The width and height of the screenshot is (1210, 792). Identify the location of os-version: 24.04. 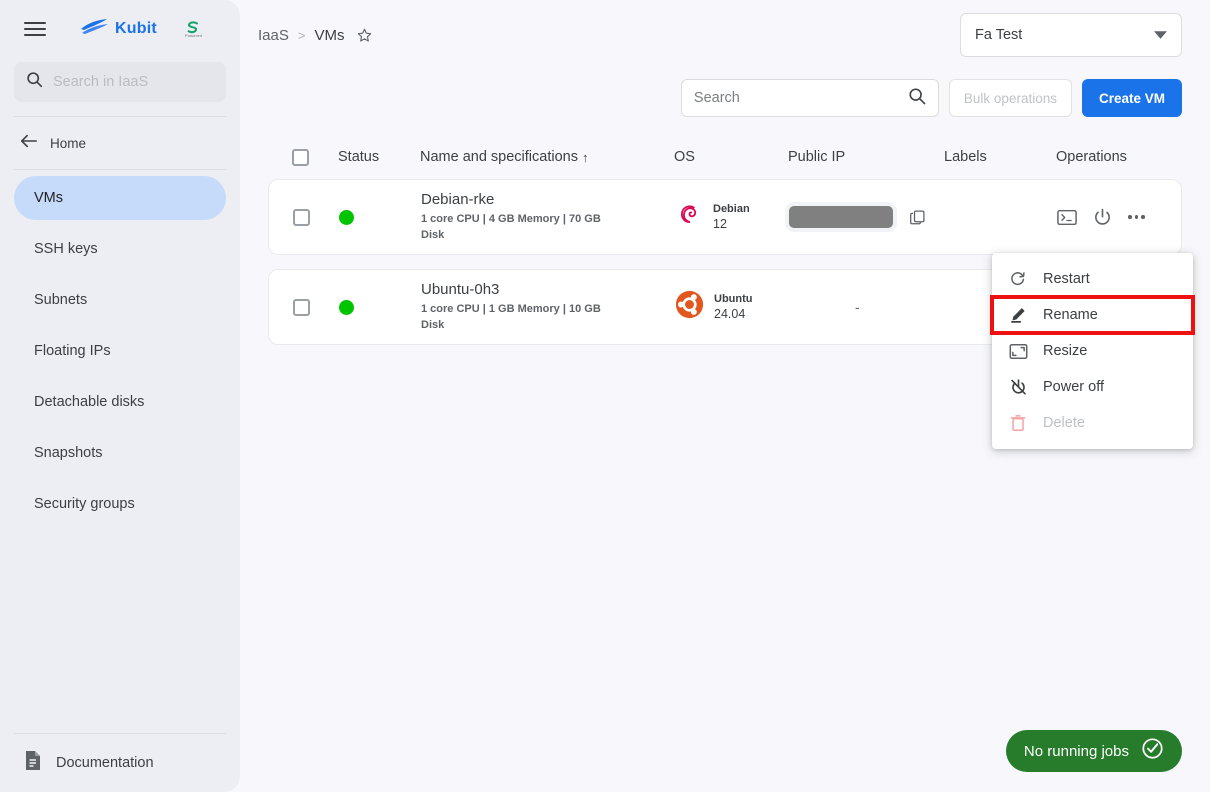
(730, 314).